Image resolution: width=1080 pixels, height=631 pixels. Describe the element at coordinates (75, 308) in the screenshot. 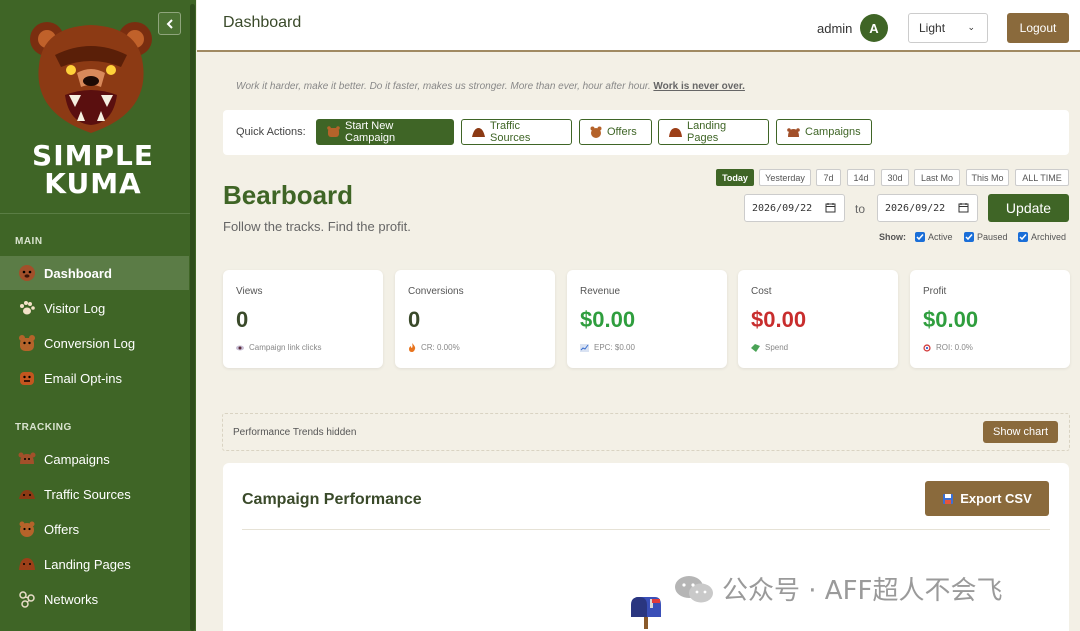

I see `sidebar-item-label: Visitor Log` at that location.